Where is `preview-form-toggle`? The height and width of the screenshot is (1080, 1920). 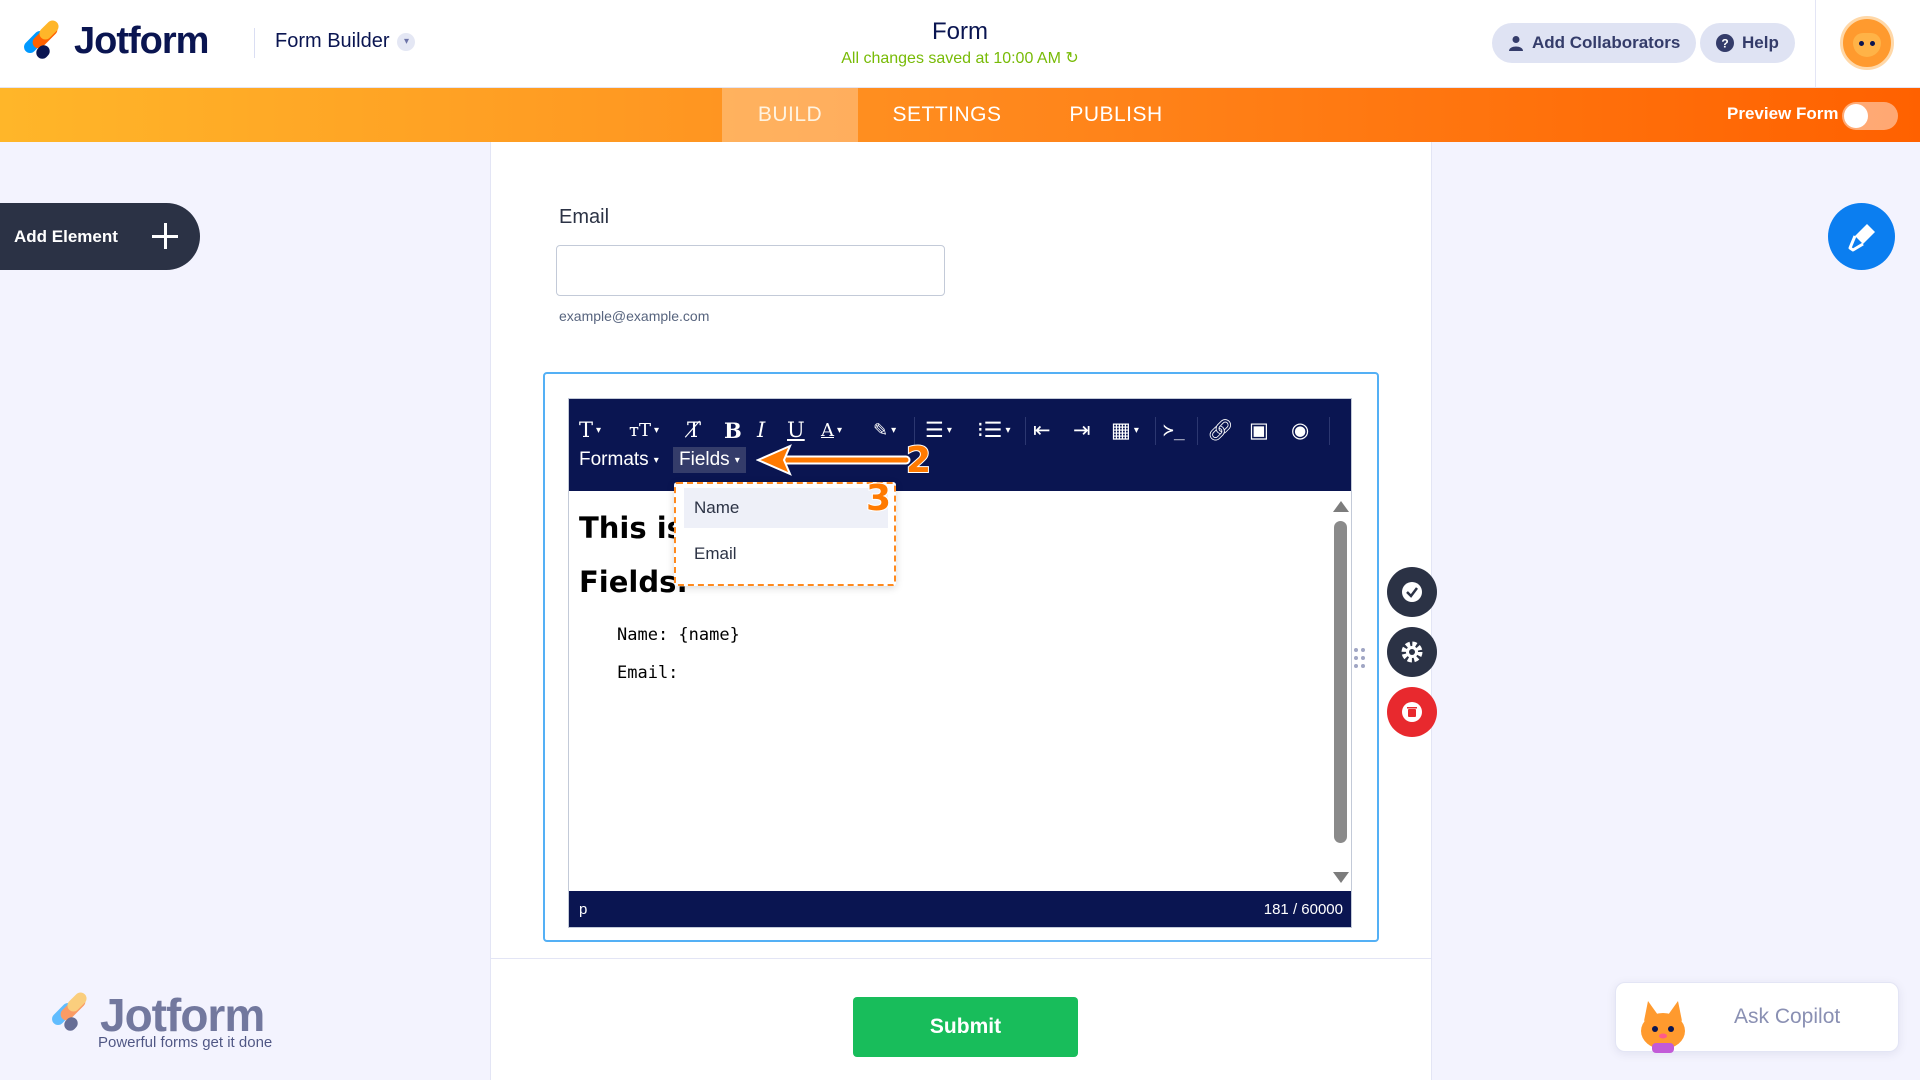 preview-form-toggle is located at coordinates (1870, 116).